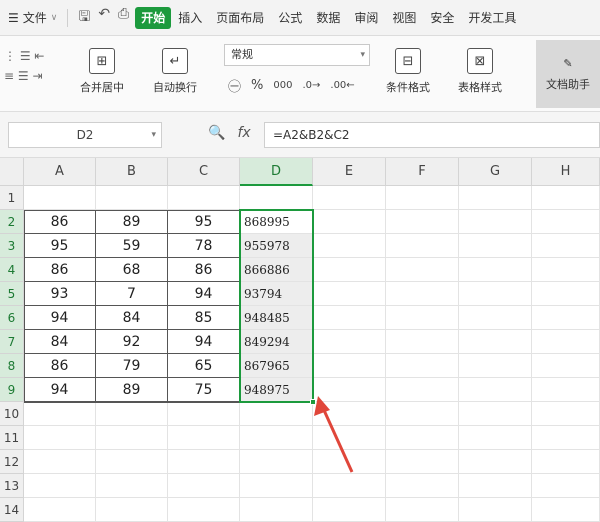 The height and width of the screenshot is (522, 600). What do you see at coordinates (495, 510) in the screenshot?
I see `cell-g14` at bounding box center [495, 510].